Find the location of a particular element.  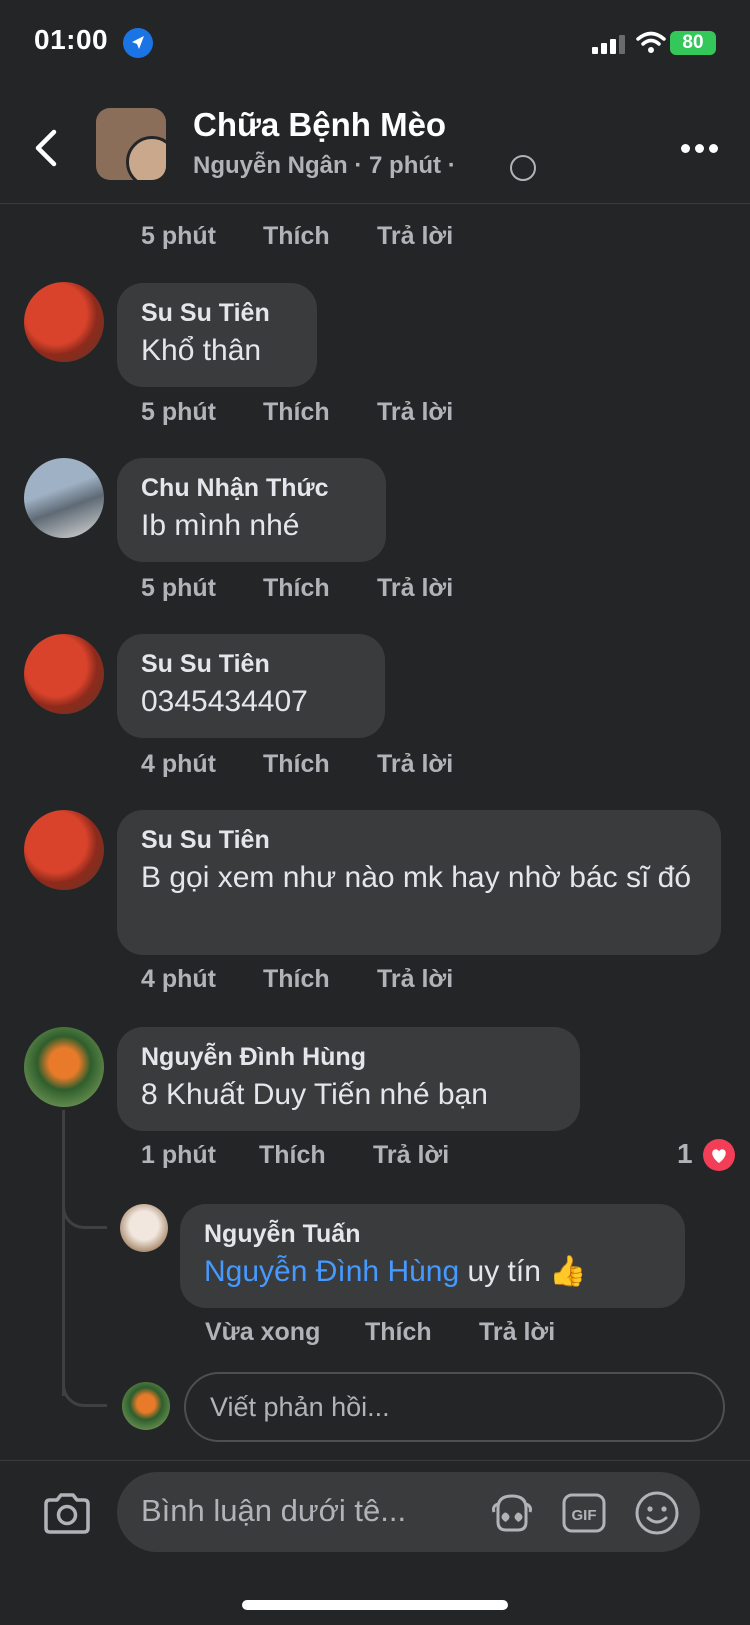

comment-time: Vừa xong is located at coordinates (263, 1332).